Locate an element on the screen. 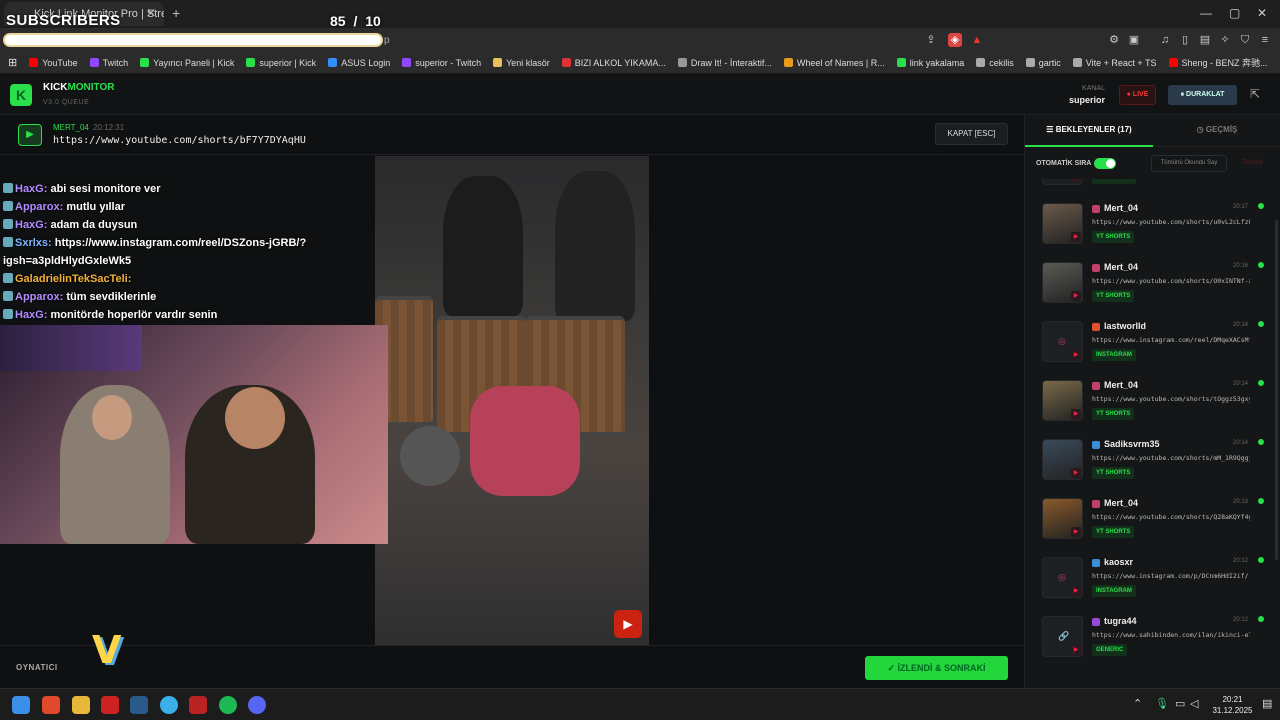  file-explorer-icon is located at coordinates (81, 705).